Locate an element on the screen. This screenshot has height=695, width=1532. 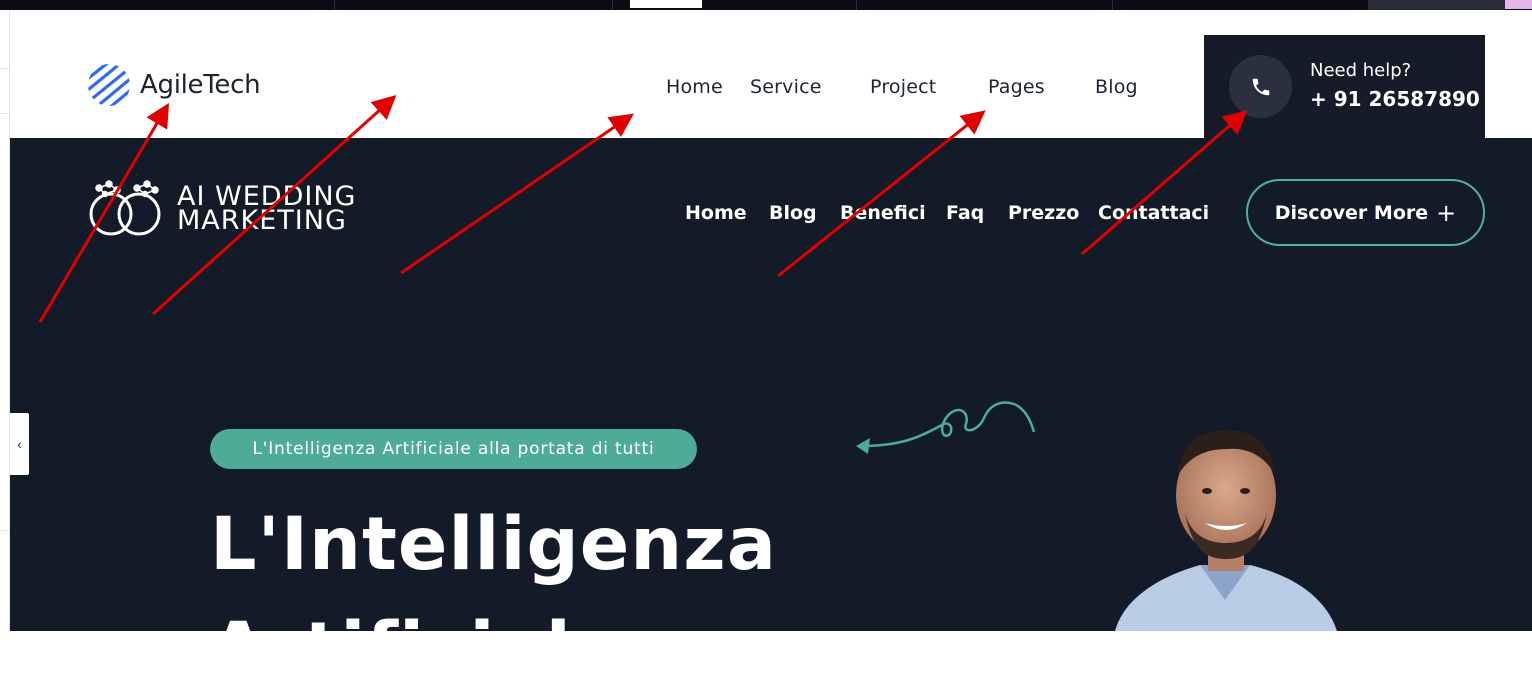
phone-button is located at coordinates (1260, 86).